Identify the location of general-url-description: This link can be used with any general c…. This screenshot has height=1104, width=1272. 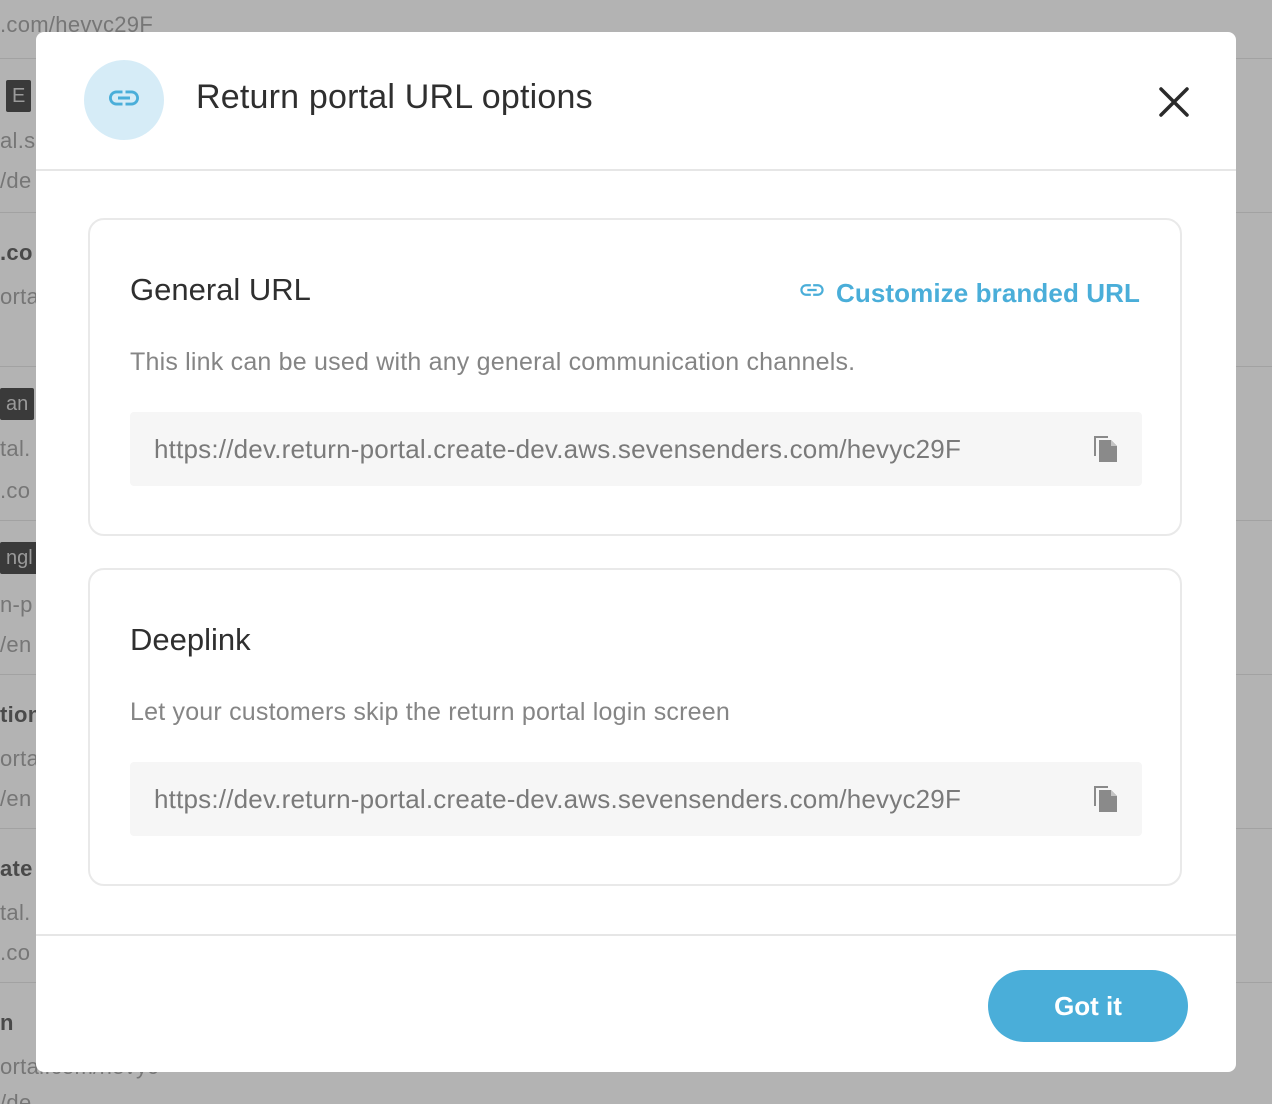
(493, 362).